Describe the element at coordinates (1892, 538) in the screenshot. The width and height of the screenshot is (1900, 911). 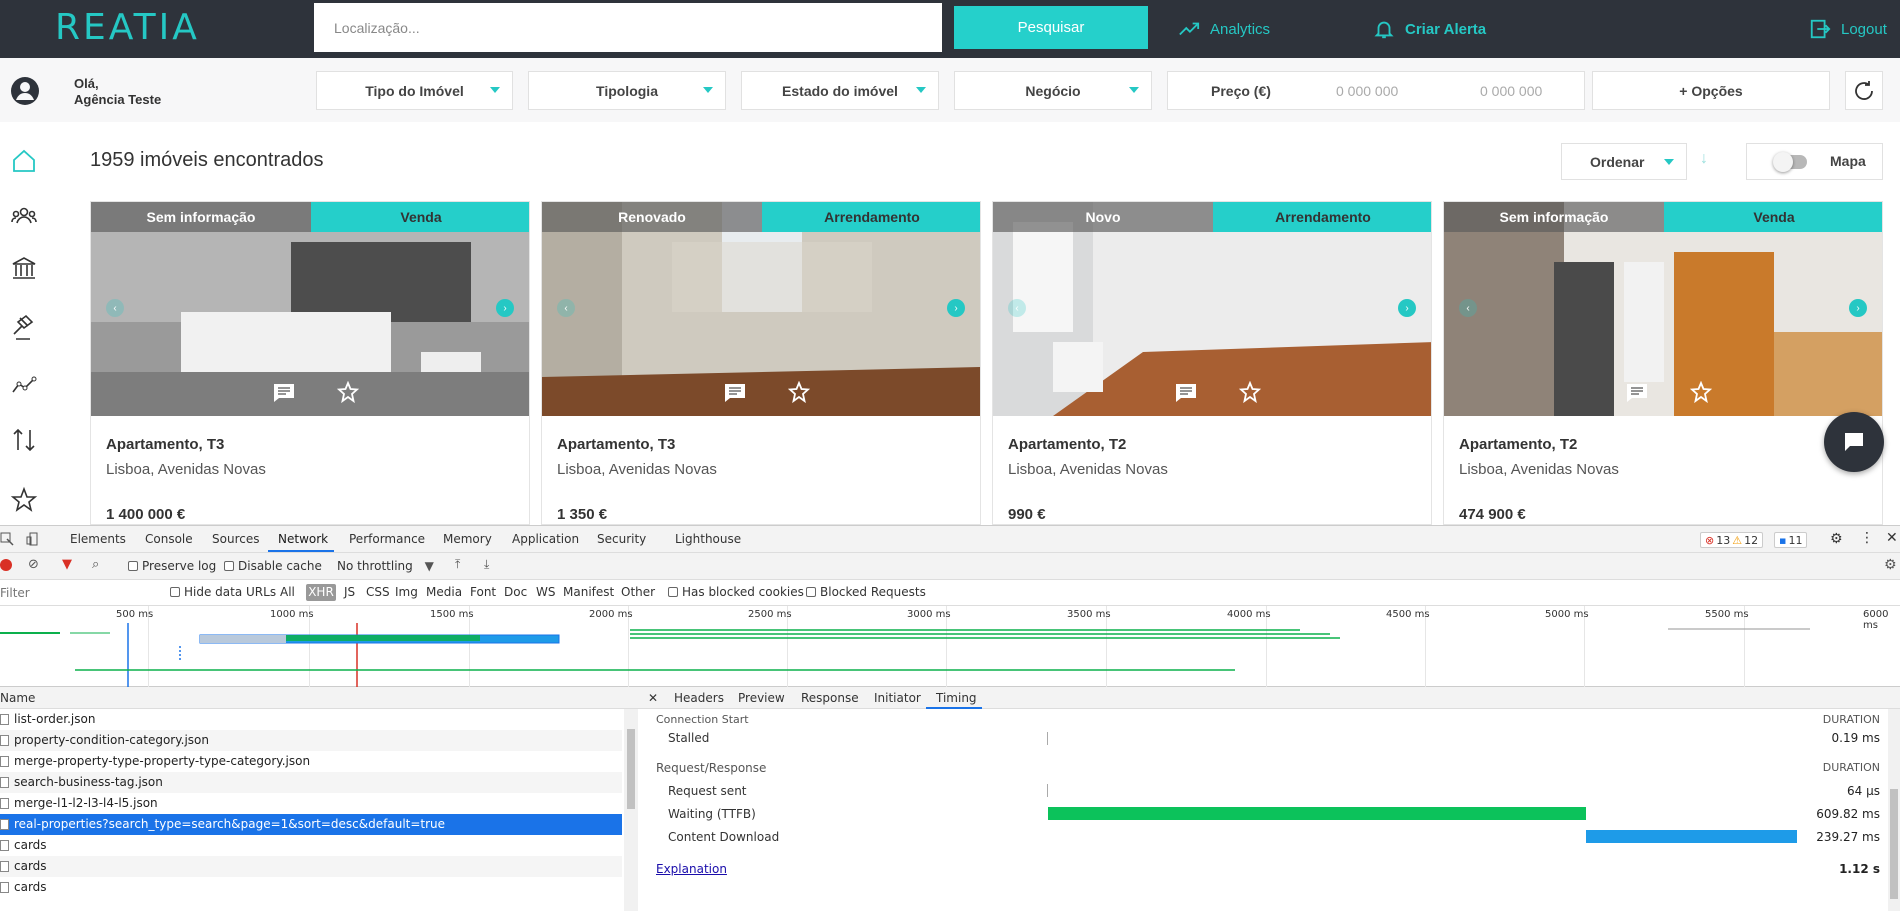
I see `close-icon: ✕` at that location.